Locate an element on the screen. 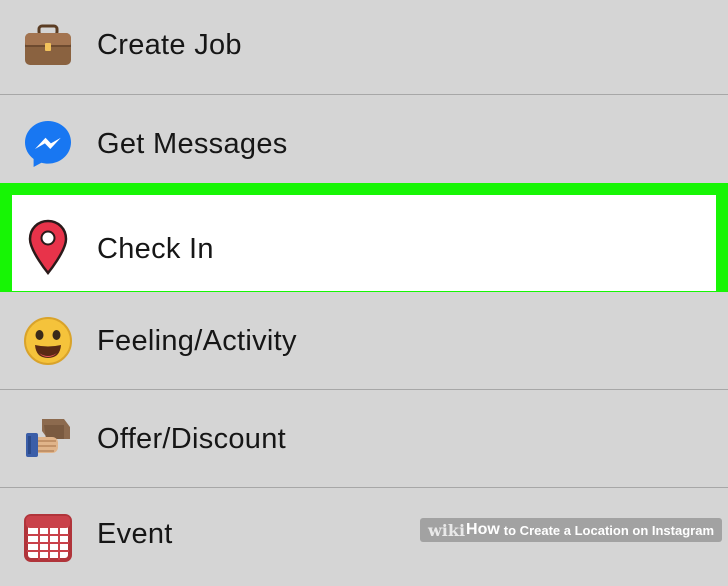  menu-item-label: Create Job is located at coordinates (169, 44).